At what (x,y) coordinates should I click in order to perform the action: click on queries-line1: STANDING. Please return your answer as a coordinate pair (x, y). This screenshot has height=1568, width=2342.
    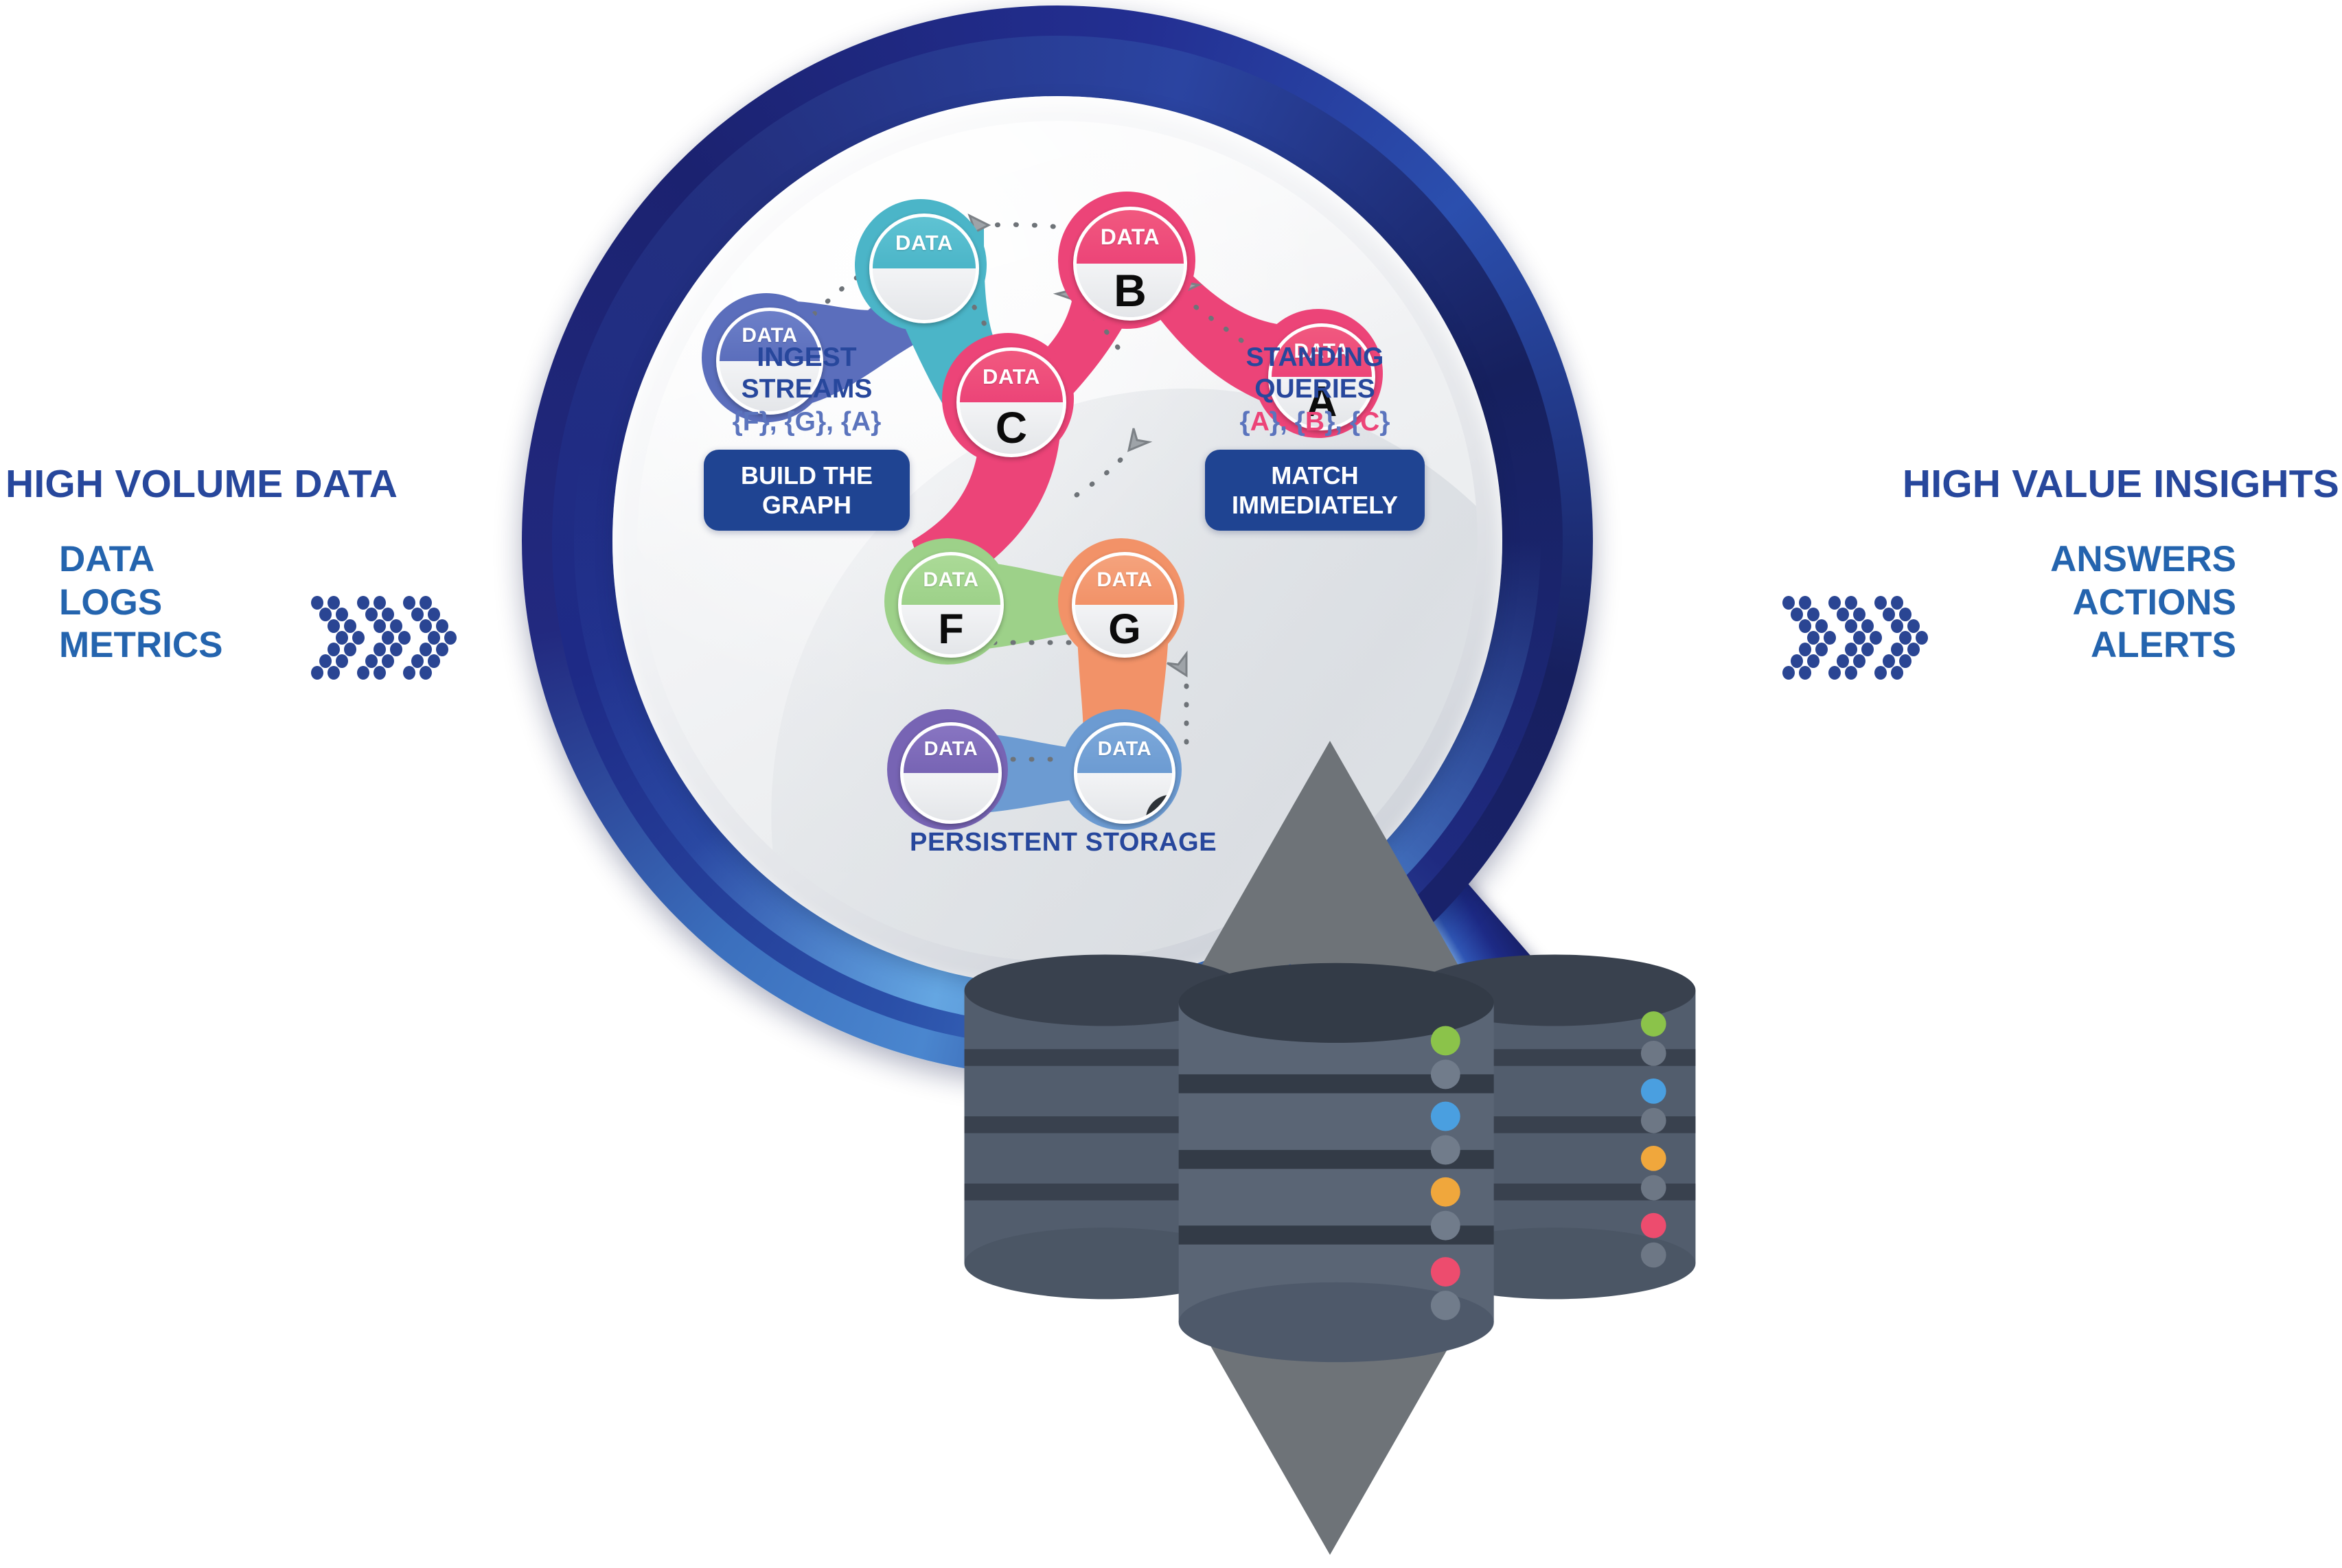
    Looking at the image, I should click on (1314, 357).